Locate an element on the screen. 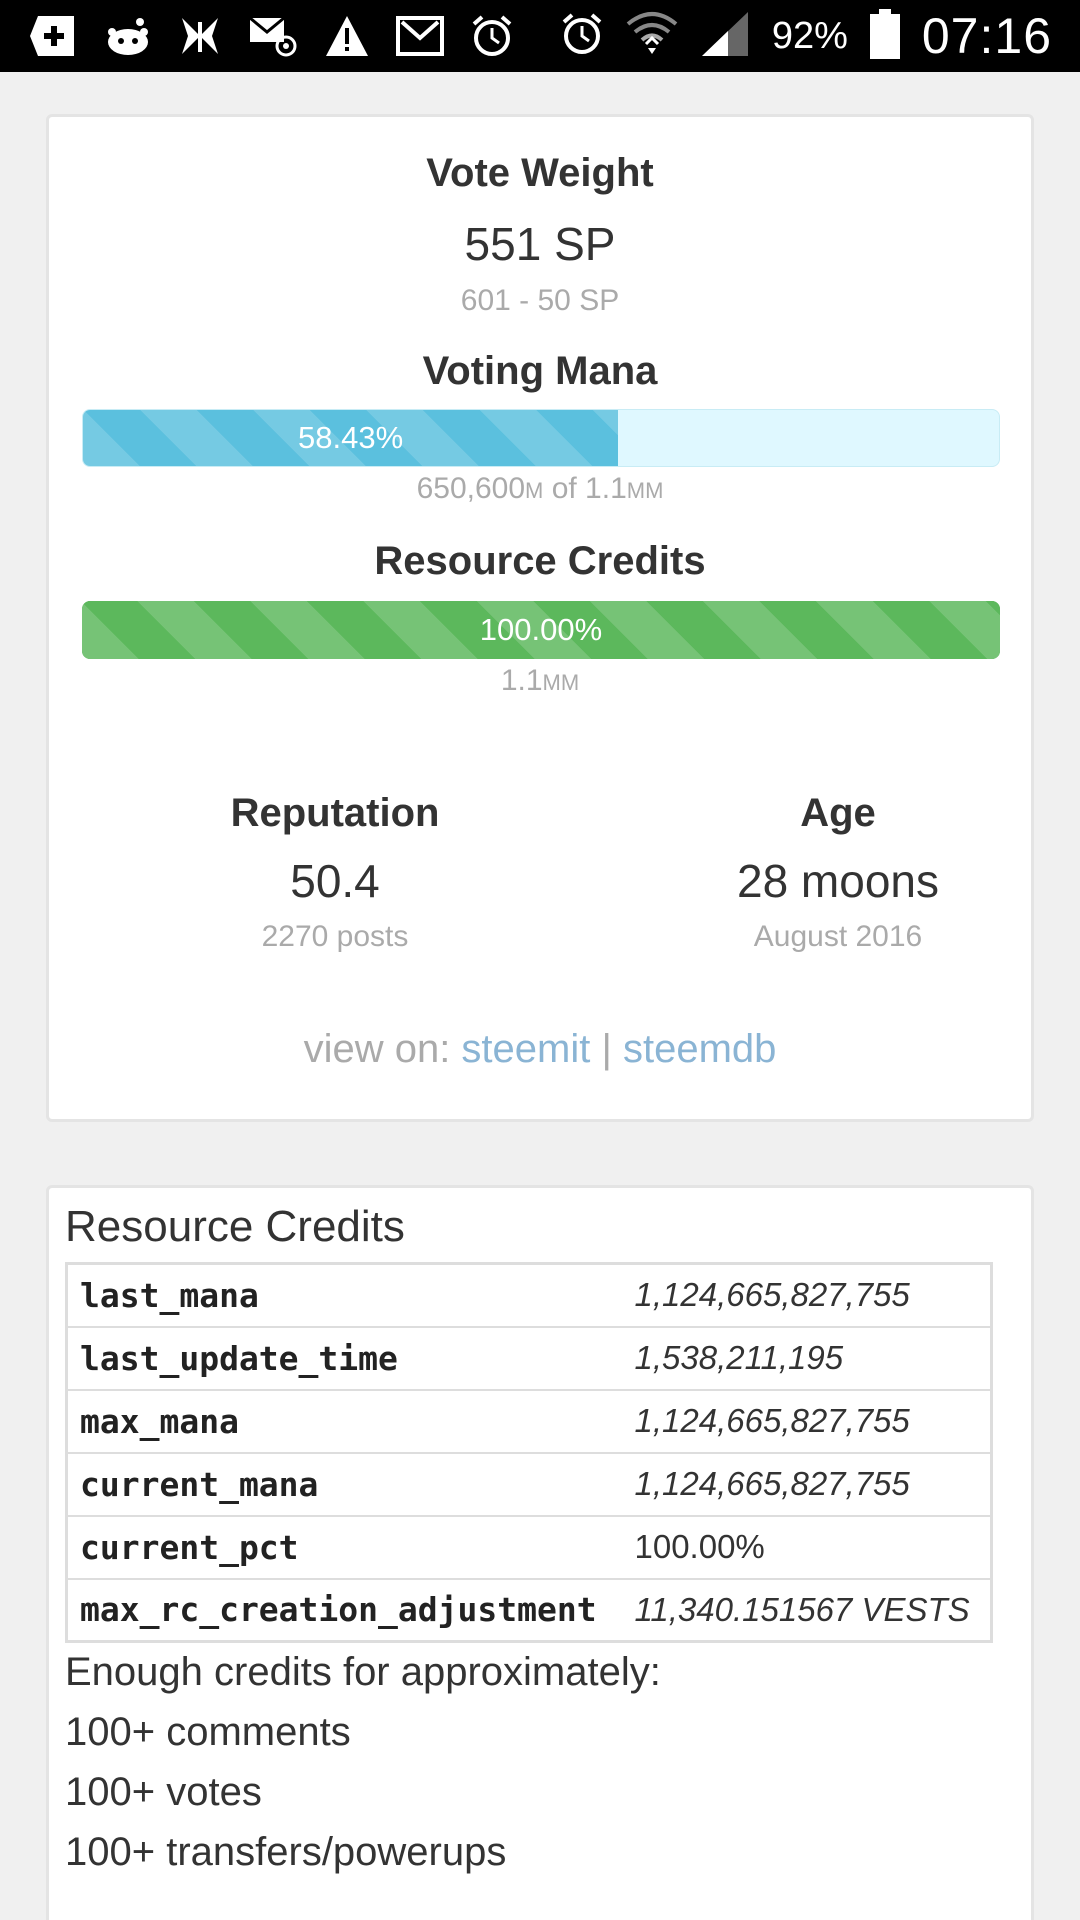  wifi-icon is located at coordinates (652, 36).